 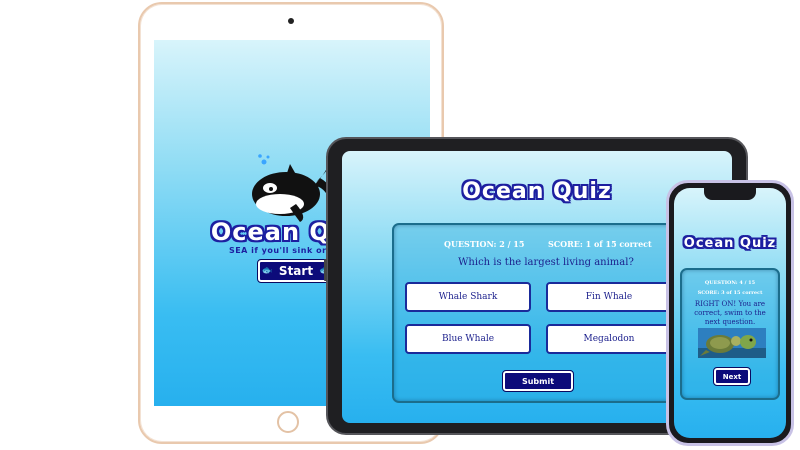 I want to click on question-text: Which is the largest living animal?, so click(x=546, y=262).